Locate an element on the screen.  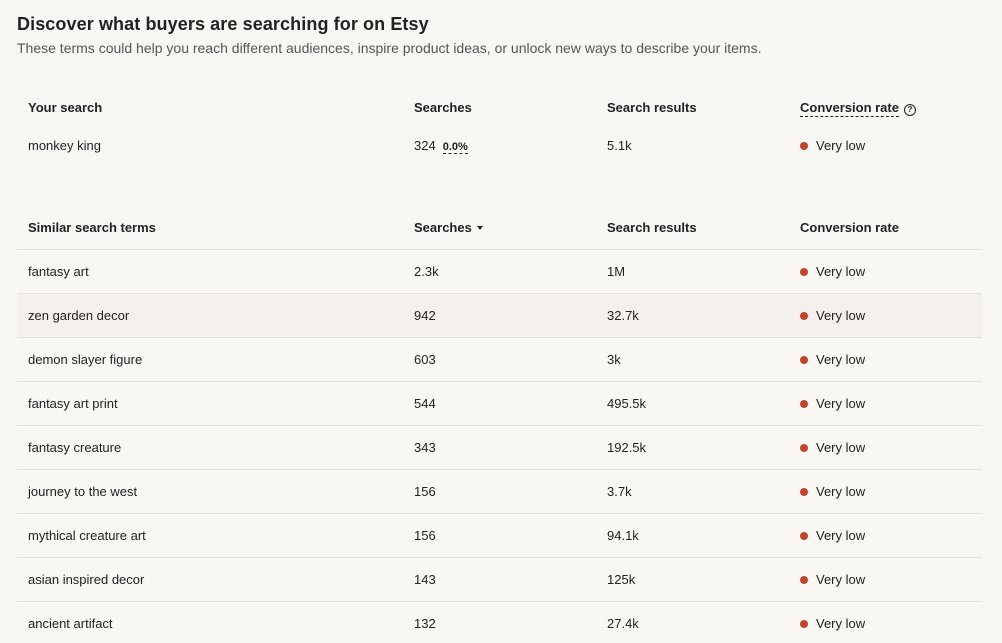
your-search-conversion: Very low is located at coordinates (832, 145).